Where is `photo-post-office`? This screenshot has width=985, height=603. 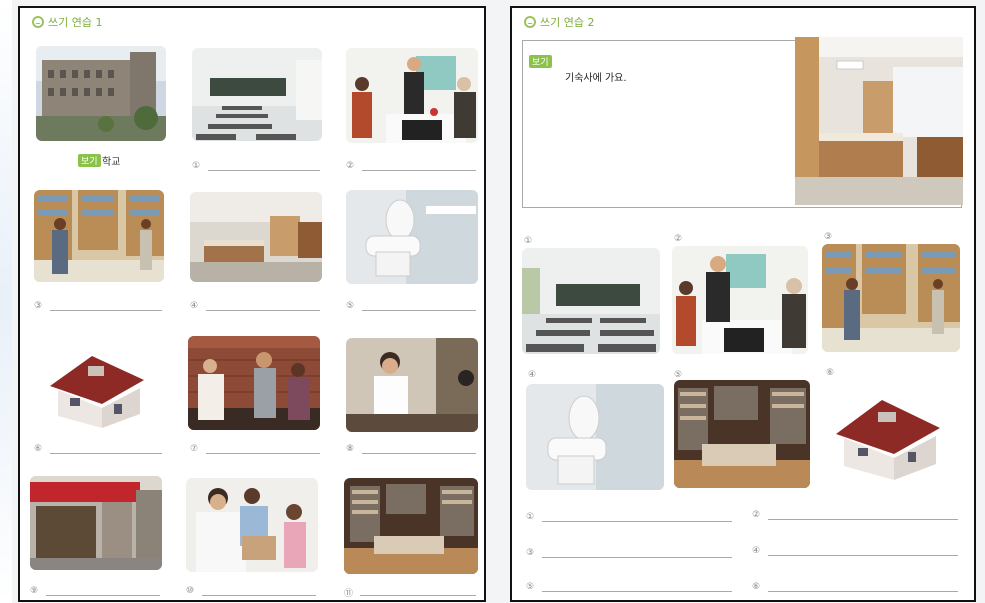
photo-post-office is located at coordinates (96, 523).